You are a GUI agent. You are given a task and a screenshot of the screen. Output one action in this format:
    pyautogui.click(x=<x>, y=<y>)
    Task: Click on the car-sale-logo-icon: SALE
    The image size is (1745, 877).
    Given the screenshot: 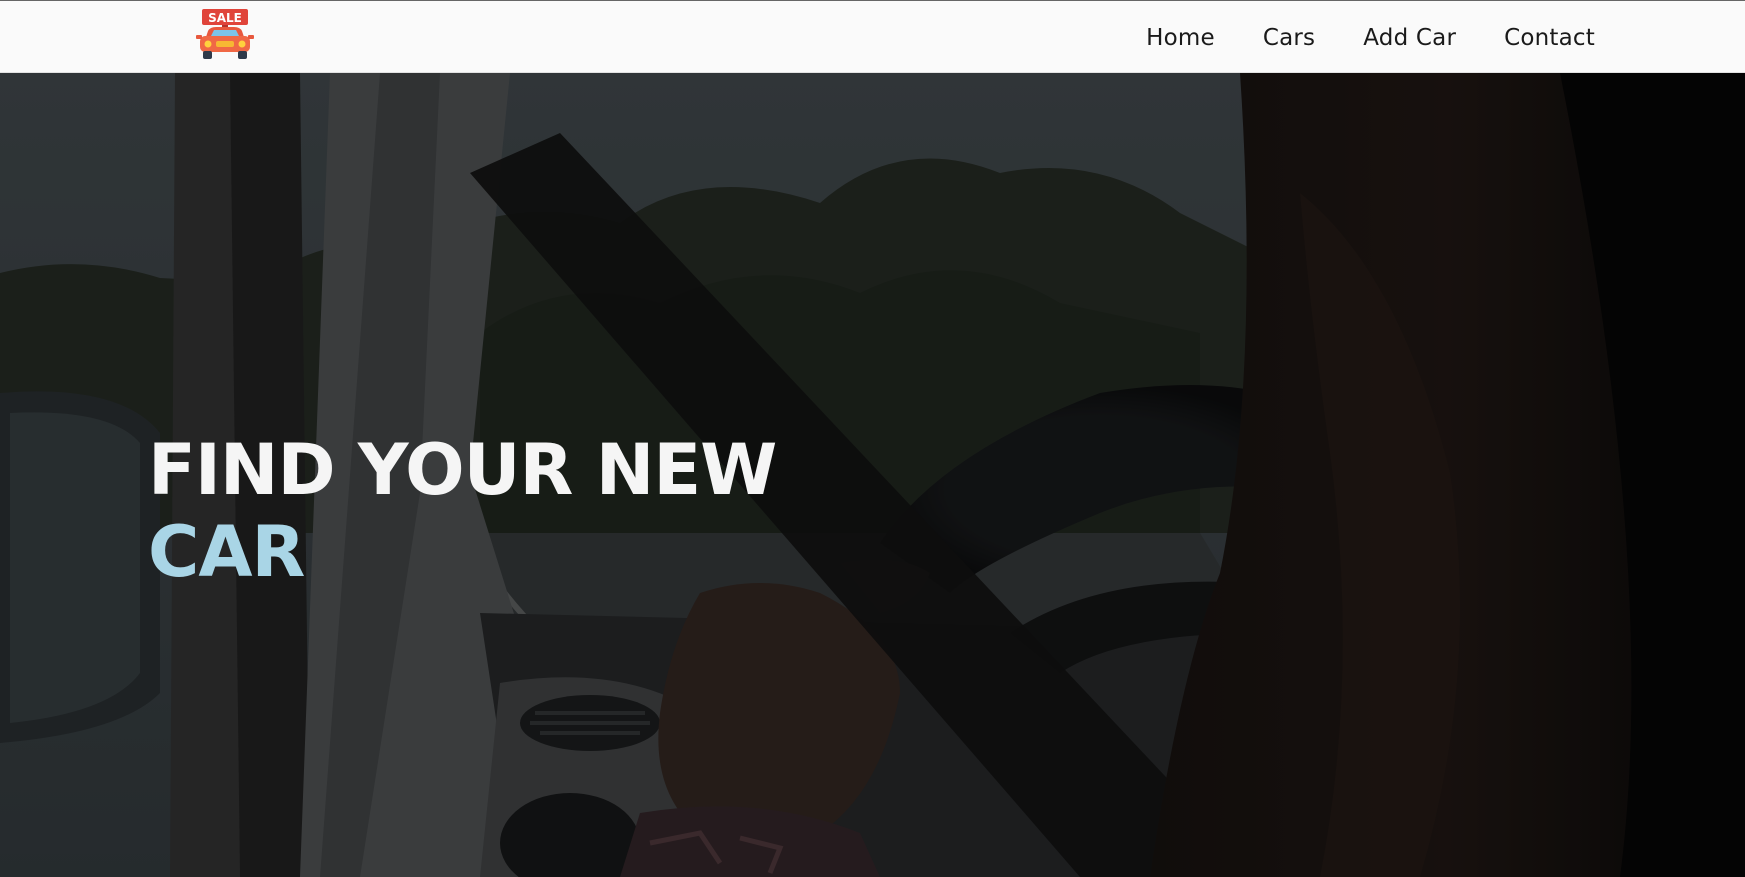 What is the action you would take?
    pyautogui.click(x=225, y=35)
    